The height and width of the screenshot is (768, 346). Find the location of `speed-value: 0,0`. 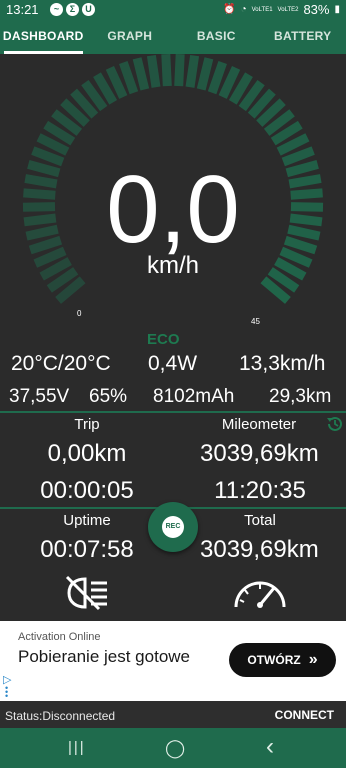

speed-value: 0,0 is located at coordinates (173, 209).